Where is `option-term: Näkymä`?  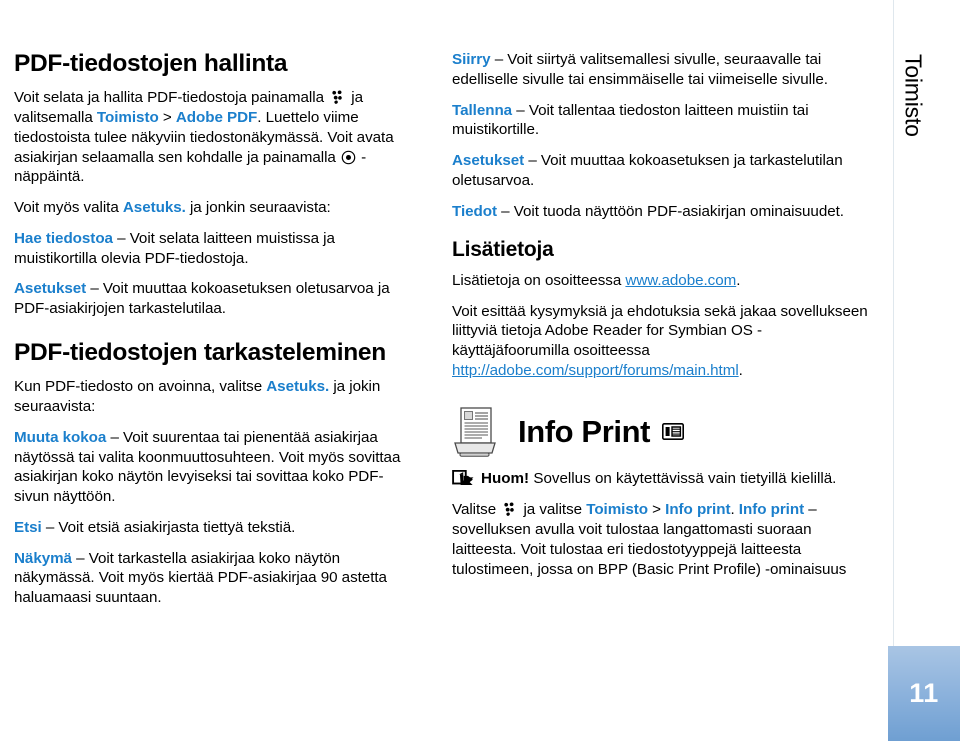 option-term: Näkymä is located at coordinates (43, 558).